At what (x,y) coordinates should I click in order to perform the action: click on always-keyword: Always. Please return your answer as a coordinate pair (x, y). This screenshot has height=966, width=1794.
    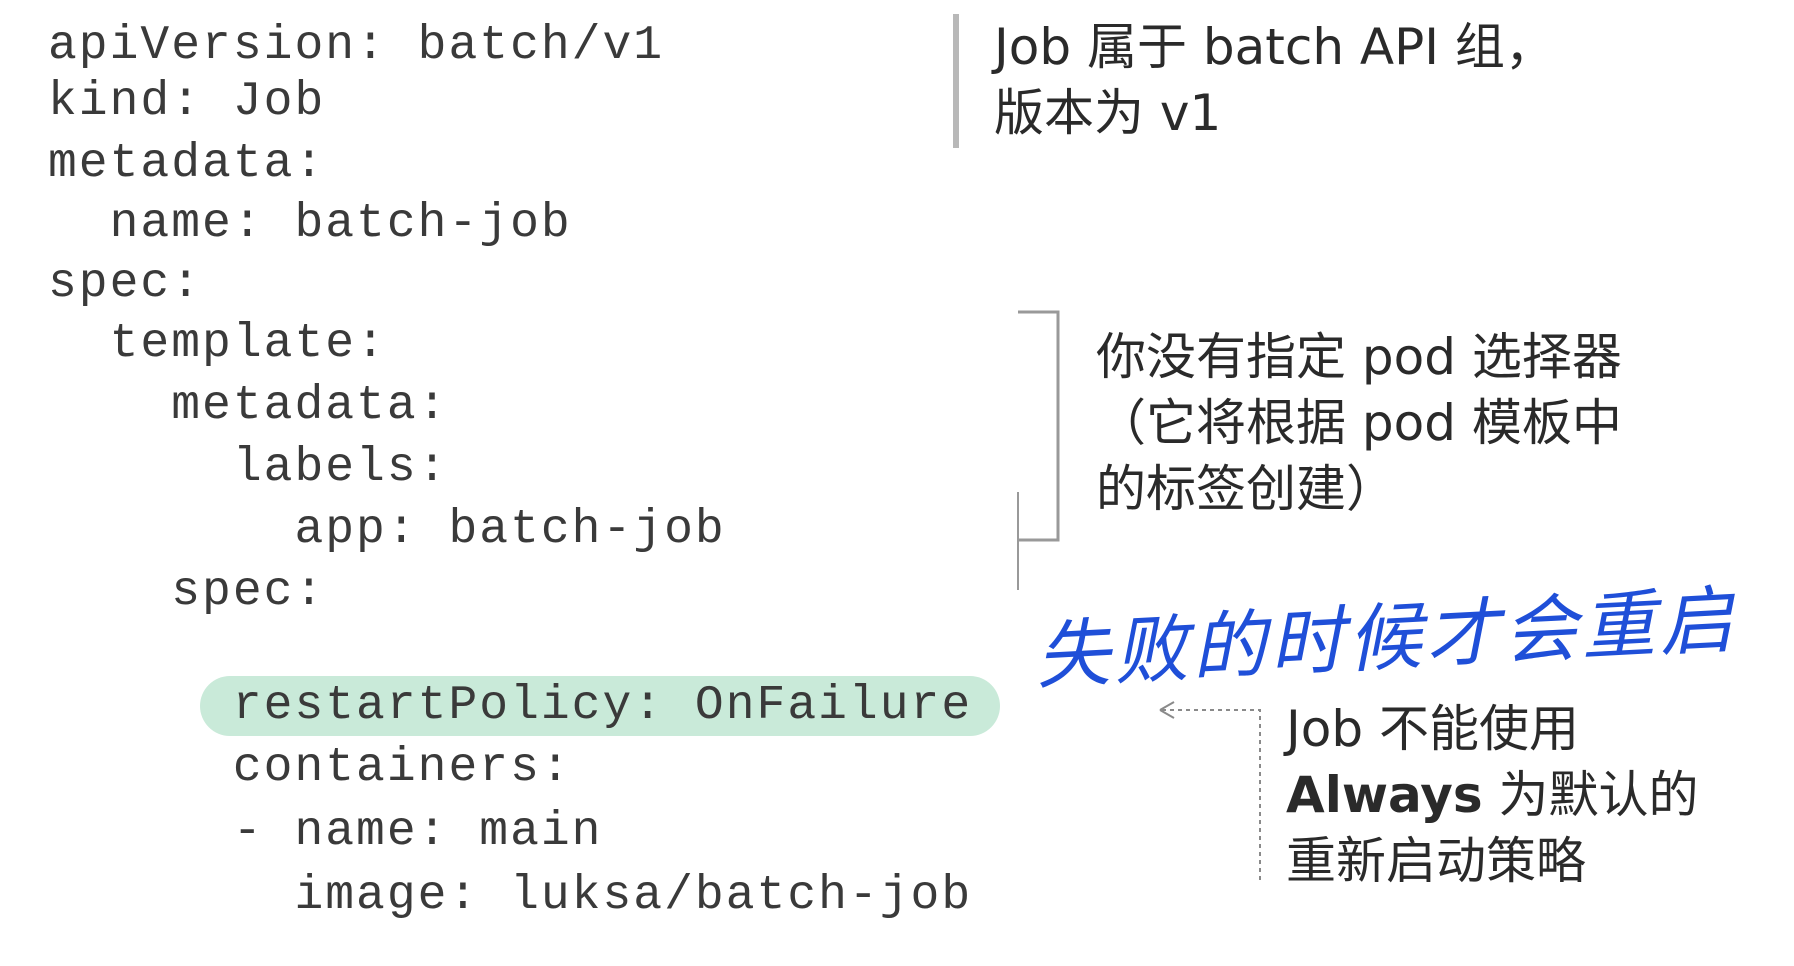
    Looking at the image, I should click on (1384, 795).